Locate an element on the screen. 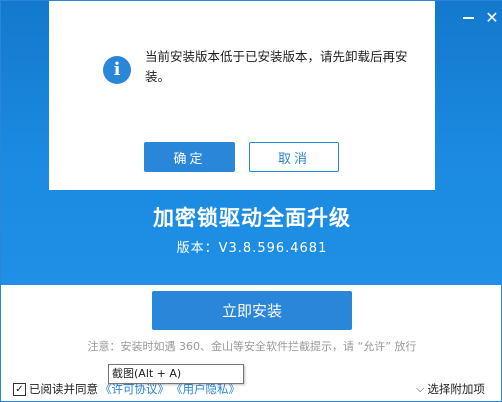 This screenshot has width=502, height=402. info-icon: i is located at coordinates (117, 70).